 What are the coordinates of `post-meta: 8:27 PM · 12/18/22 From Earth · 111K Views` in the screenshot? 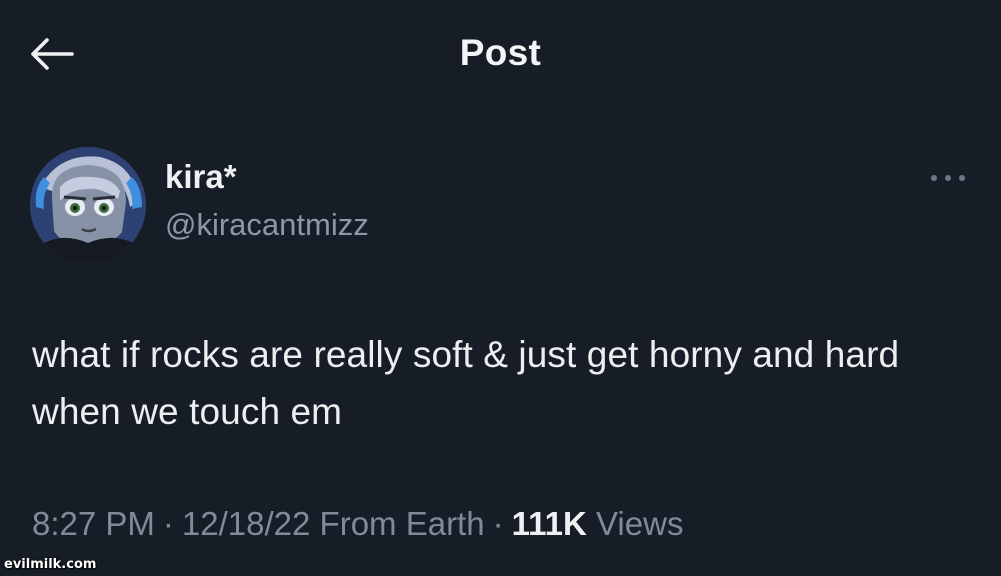 It's located at (357, 524).